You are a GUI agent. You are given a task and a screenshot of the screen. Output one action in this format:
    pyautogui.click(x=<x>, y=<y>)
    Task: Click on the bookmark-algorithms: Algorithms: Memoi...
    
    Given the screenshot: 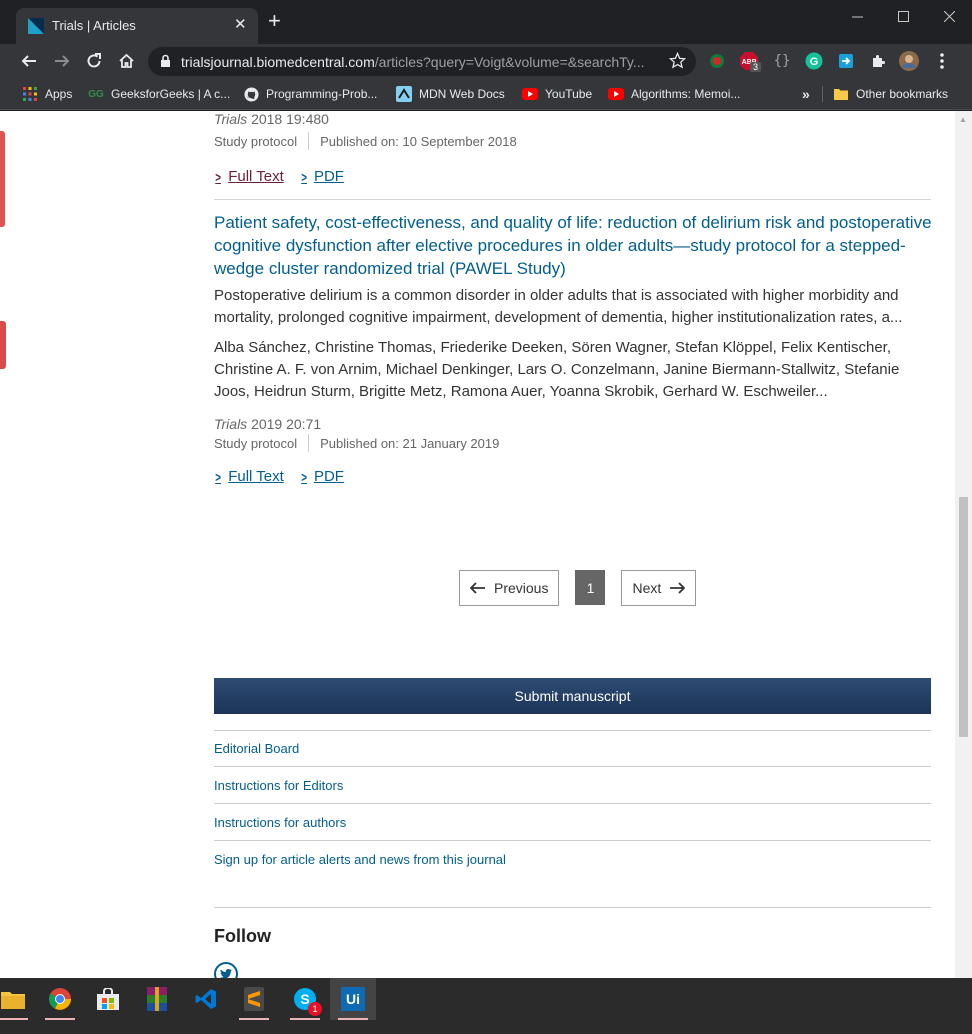 What is the action you would take?
    pyautogui.click(x=674, y=94)
    